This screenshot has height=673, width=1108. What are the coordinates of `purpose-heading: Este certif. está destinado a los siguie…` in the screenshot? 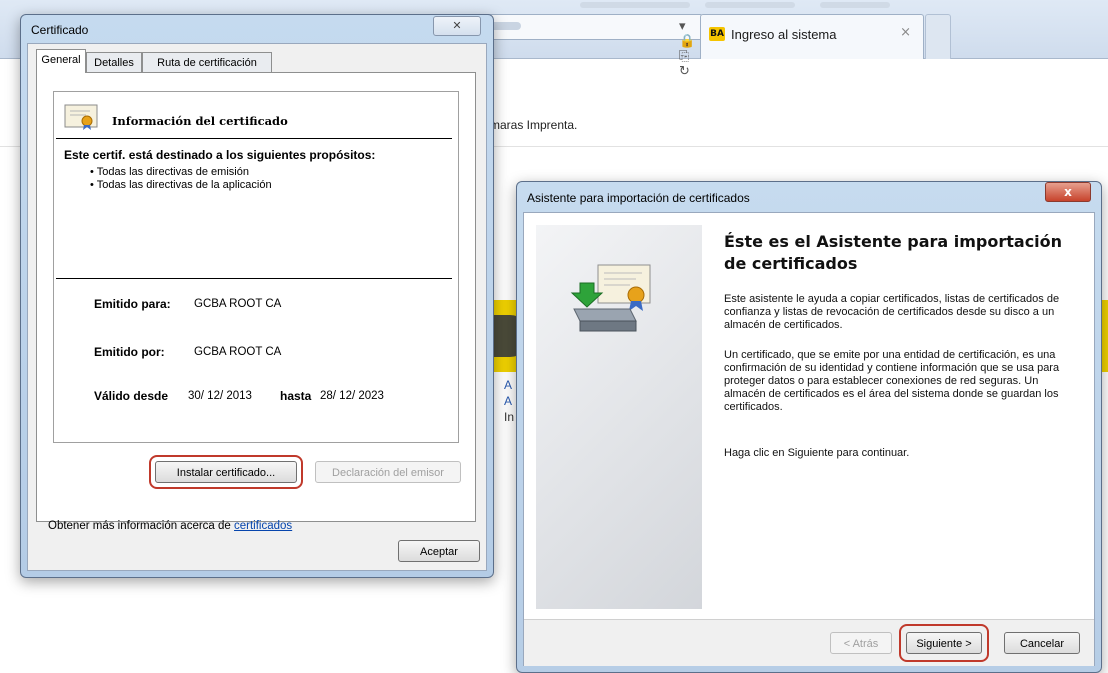 It's located at (220, 155).